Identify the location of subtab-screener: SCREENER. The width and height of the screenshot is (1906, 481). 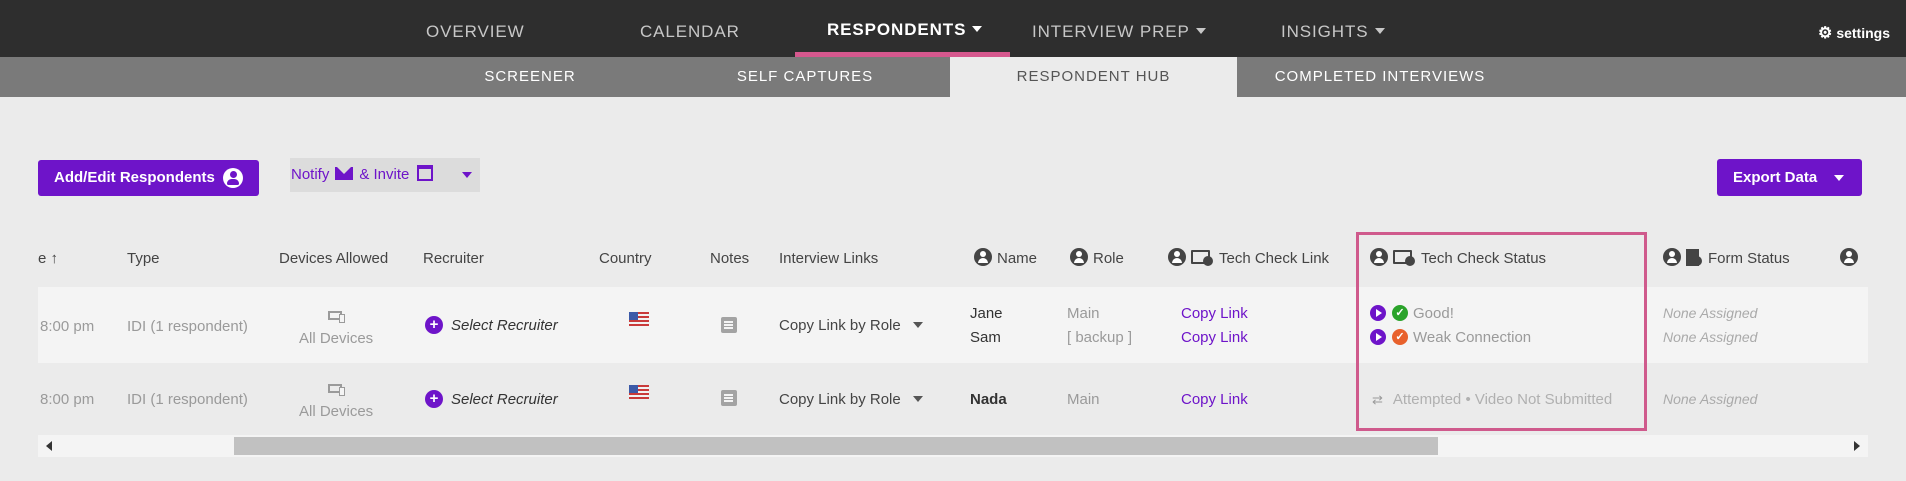
(530, 77).